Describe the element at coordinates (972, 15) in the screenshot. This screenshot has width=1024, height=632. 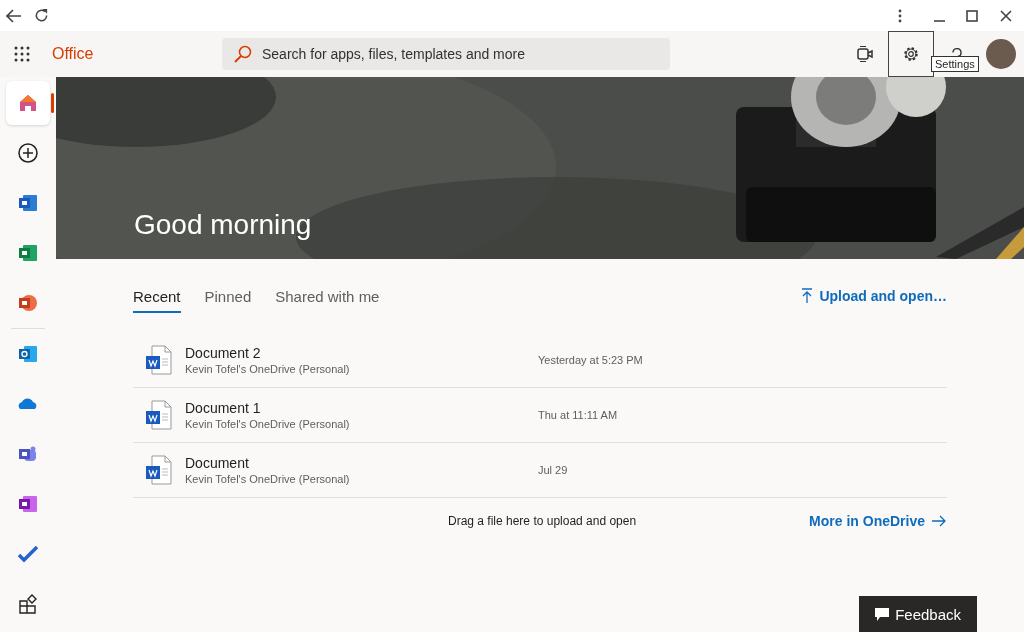
I see `maximize-icon` at that location.